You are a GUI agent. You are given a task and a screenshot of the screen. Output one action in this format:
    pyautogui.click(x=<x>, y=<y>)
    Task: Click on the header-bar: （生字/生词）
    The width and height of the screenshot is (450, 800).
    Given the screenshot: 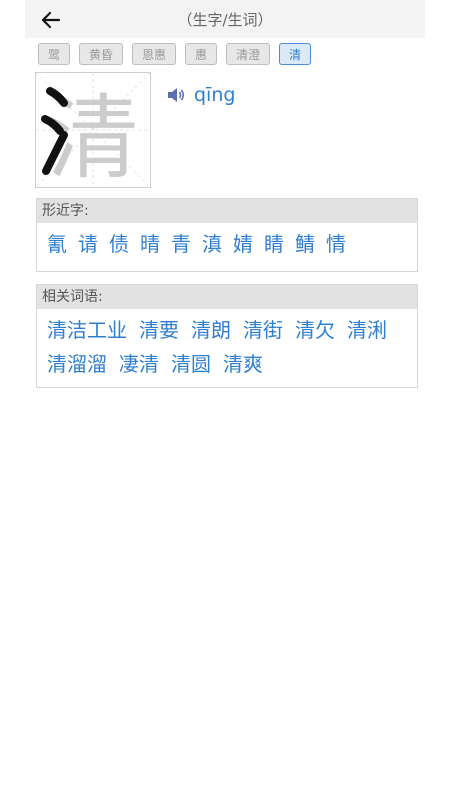 What is the action you would take?
    pyautogui.click(x=225, y=19)
    